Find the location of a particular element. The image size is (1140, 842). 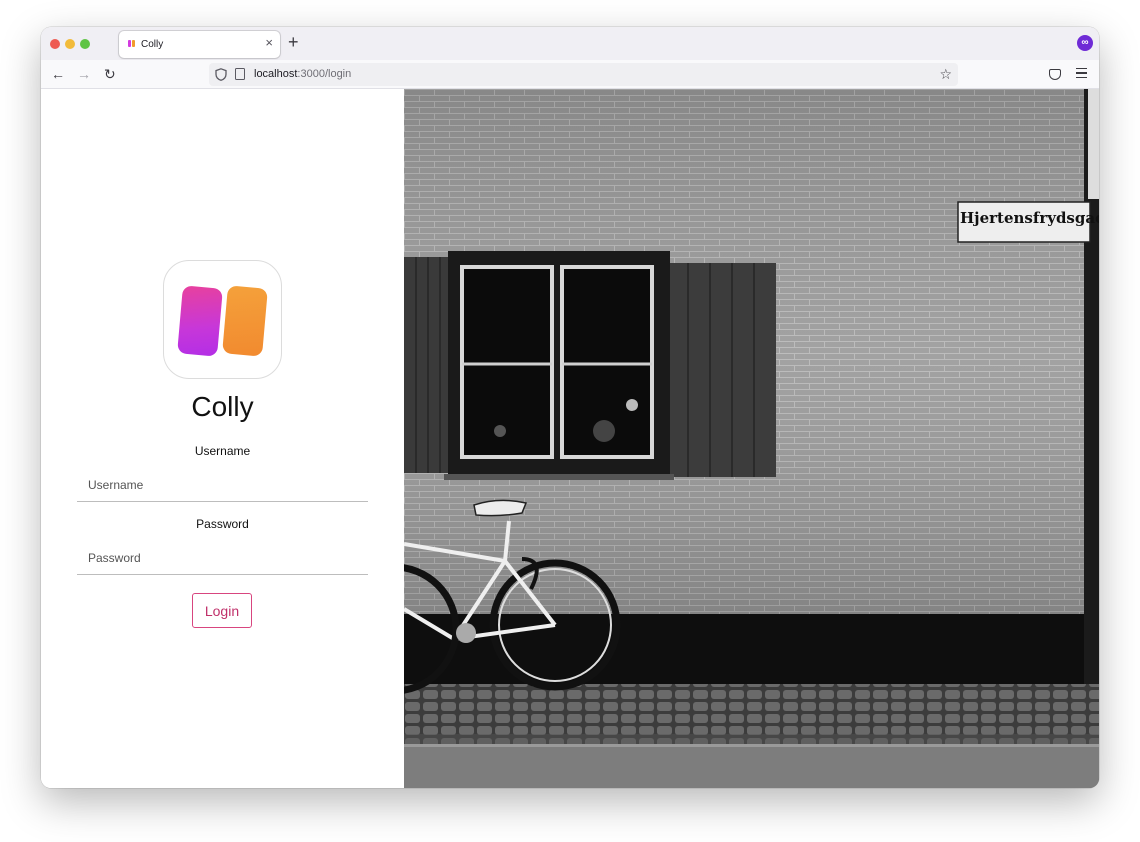

username-input is located at coordinates (222, 485).